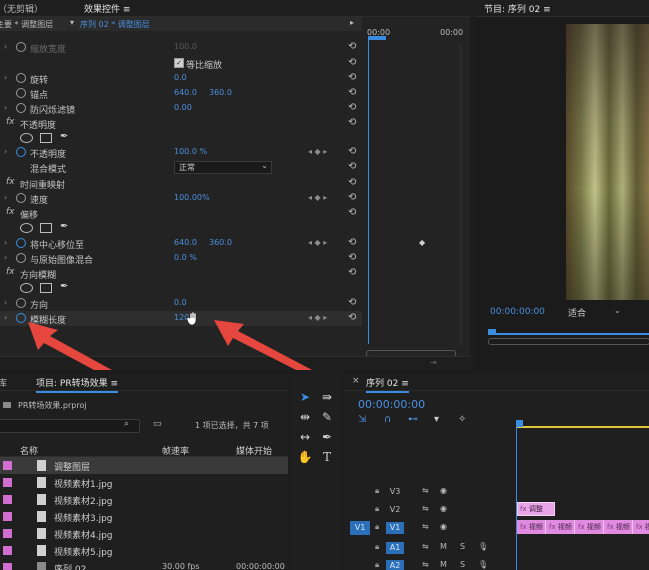 This screenshot has height=570, width=649. Describe the element at coordinates (144, 516) in the screenshot. I see `list-item: 视频素材3.jpg` at that location.